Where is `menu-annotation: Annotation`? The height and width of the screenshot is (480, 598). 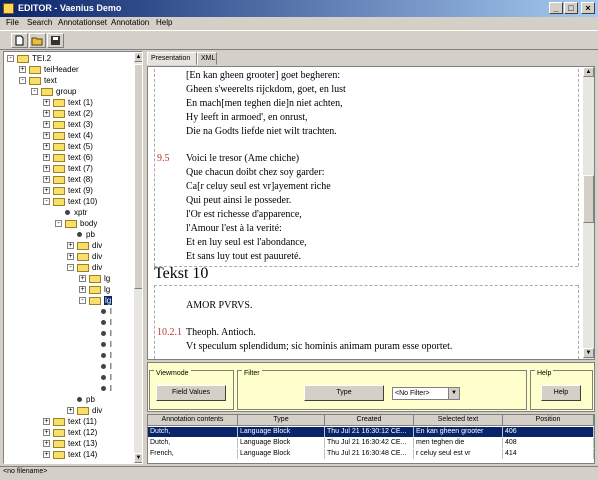
menu-annotation: Annotation is located at coordinates (130, 22).